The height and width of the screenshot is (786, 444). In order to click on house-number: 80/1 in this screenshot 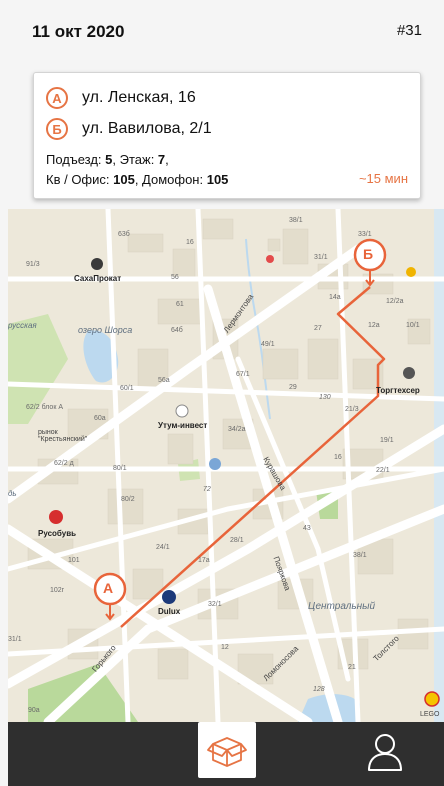, I will do `click(120, 468)`.